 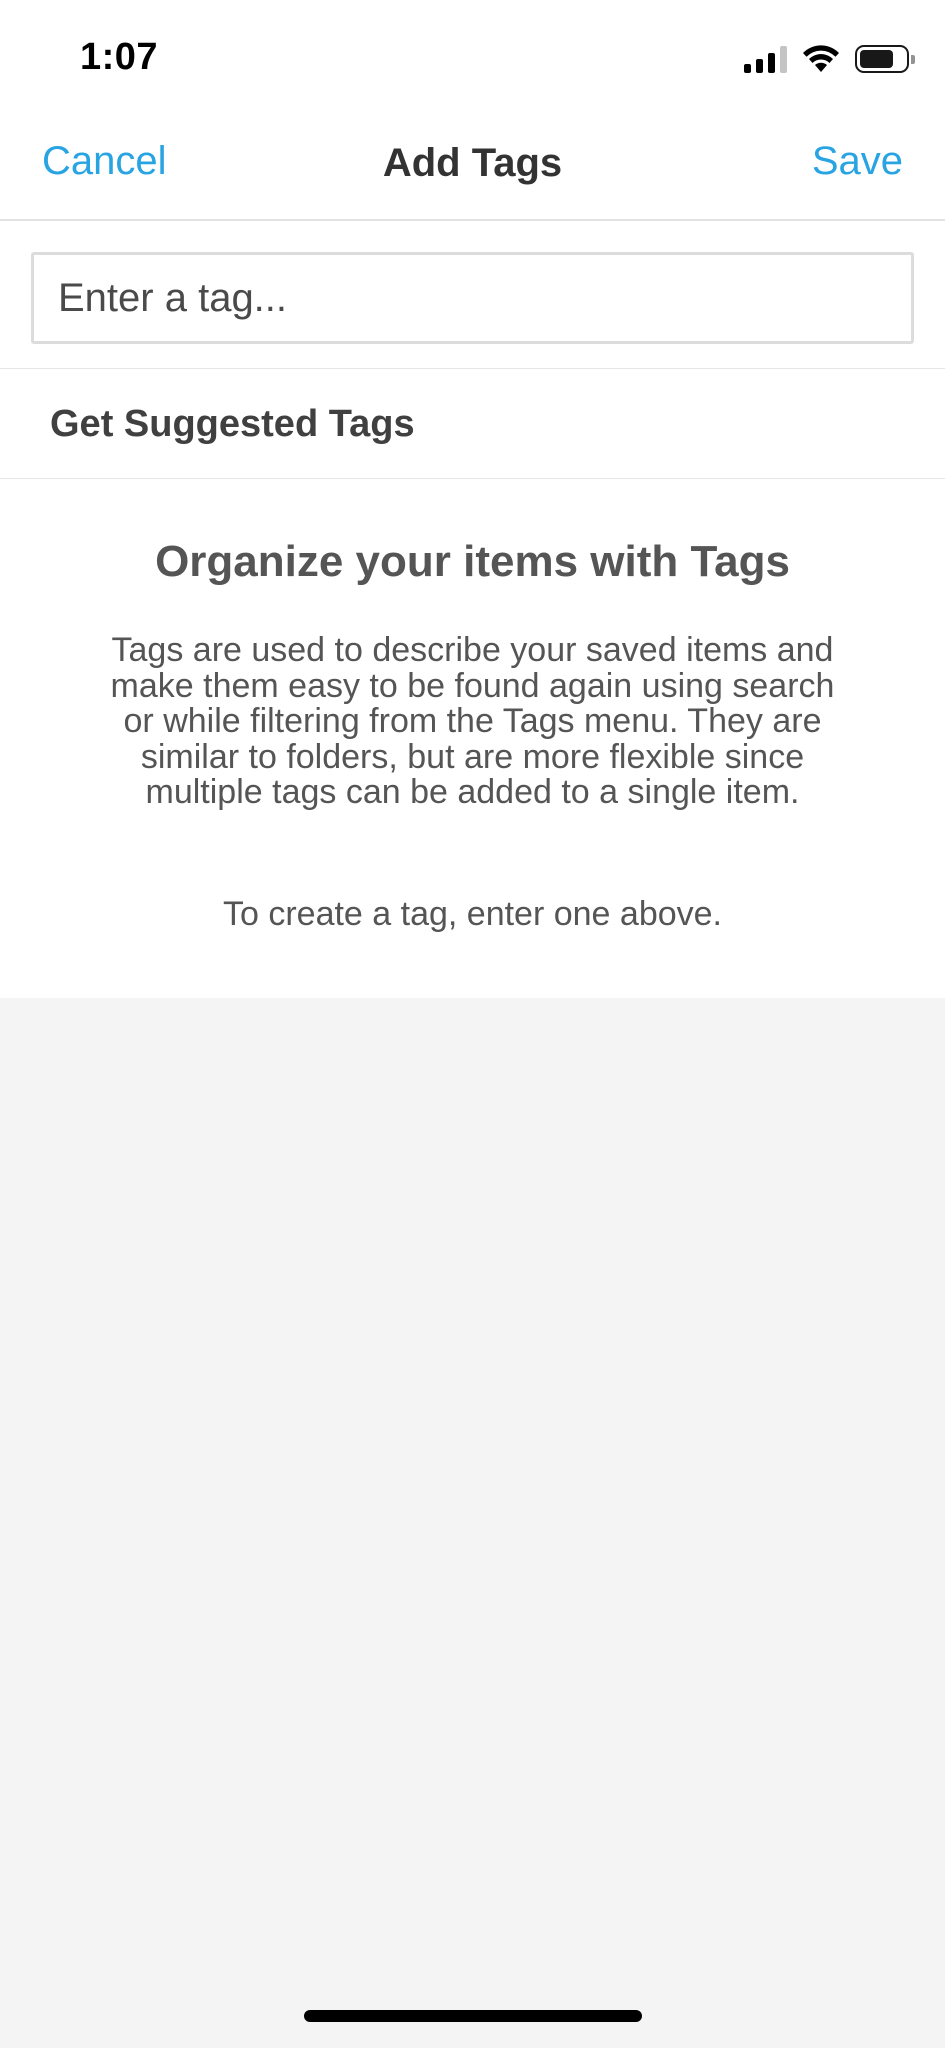 I want to click on empty-state-title: Organize your items with Tags, so click(x=472, y=561).